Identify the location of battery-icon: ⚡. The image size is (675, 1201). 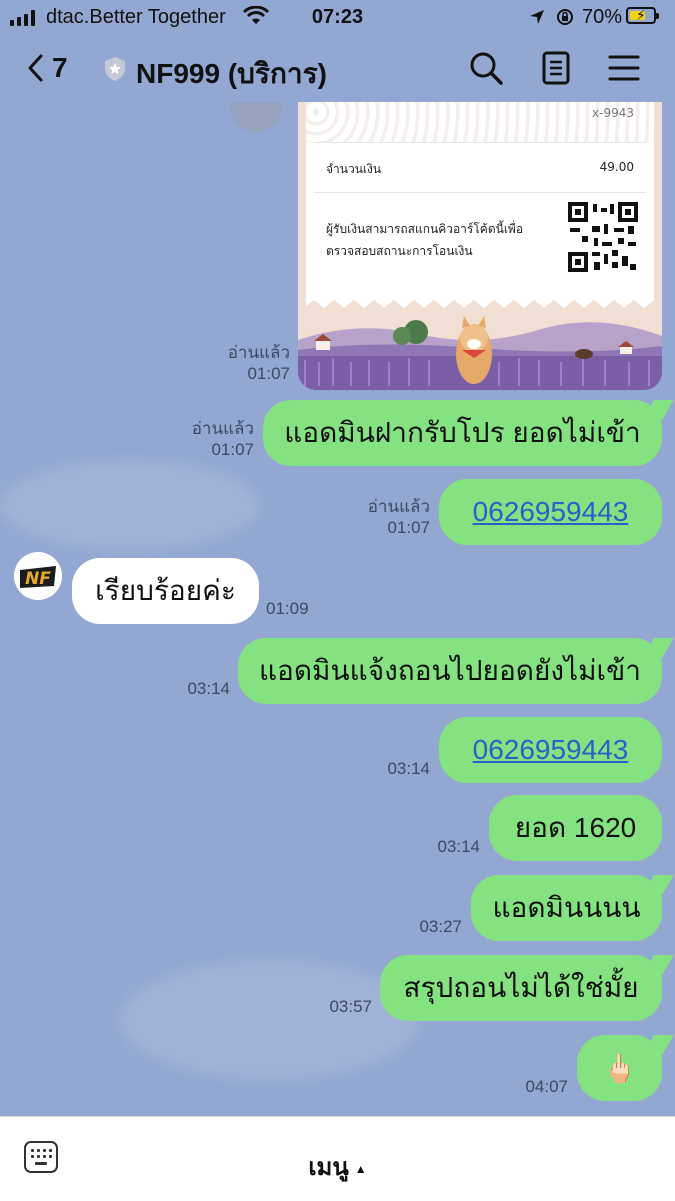
(642, 15).